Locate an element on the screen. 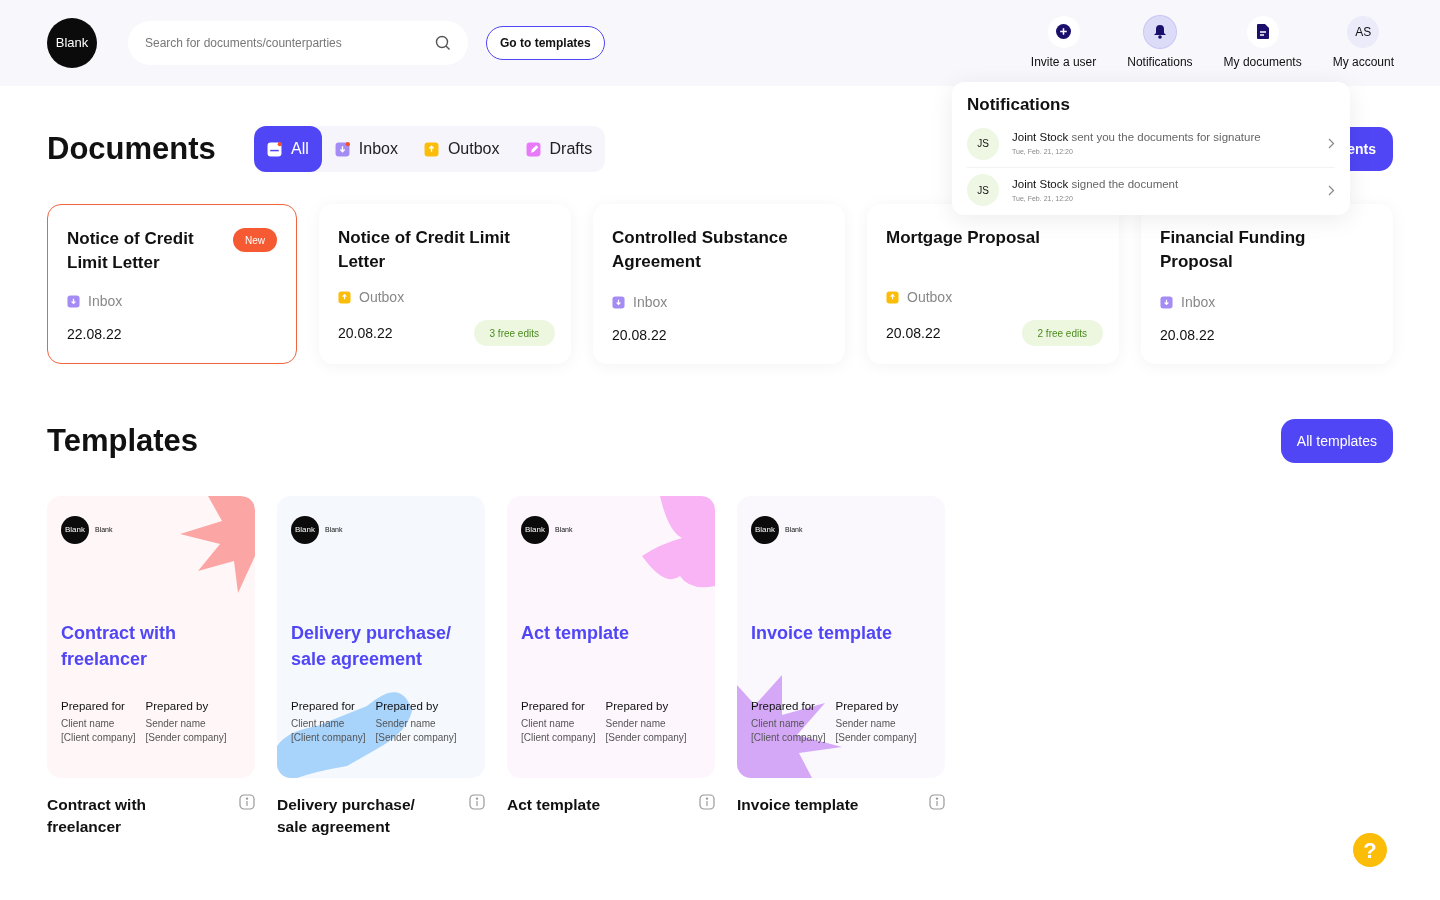  cover-title: Invoice template is located at coordinates (822, 633).